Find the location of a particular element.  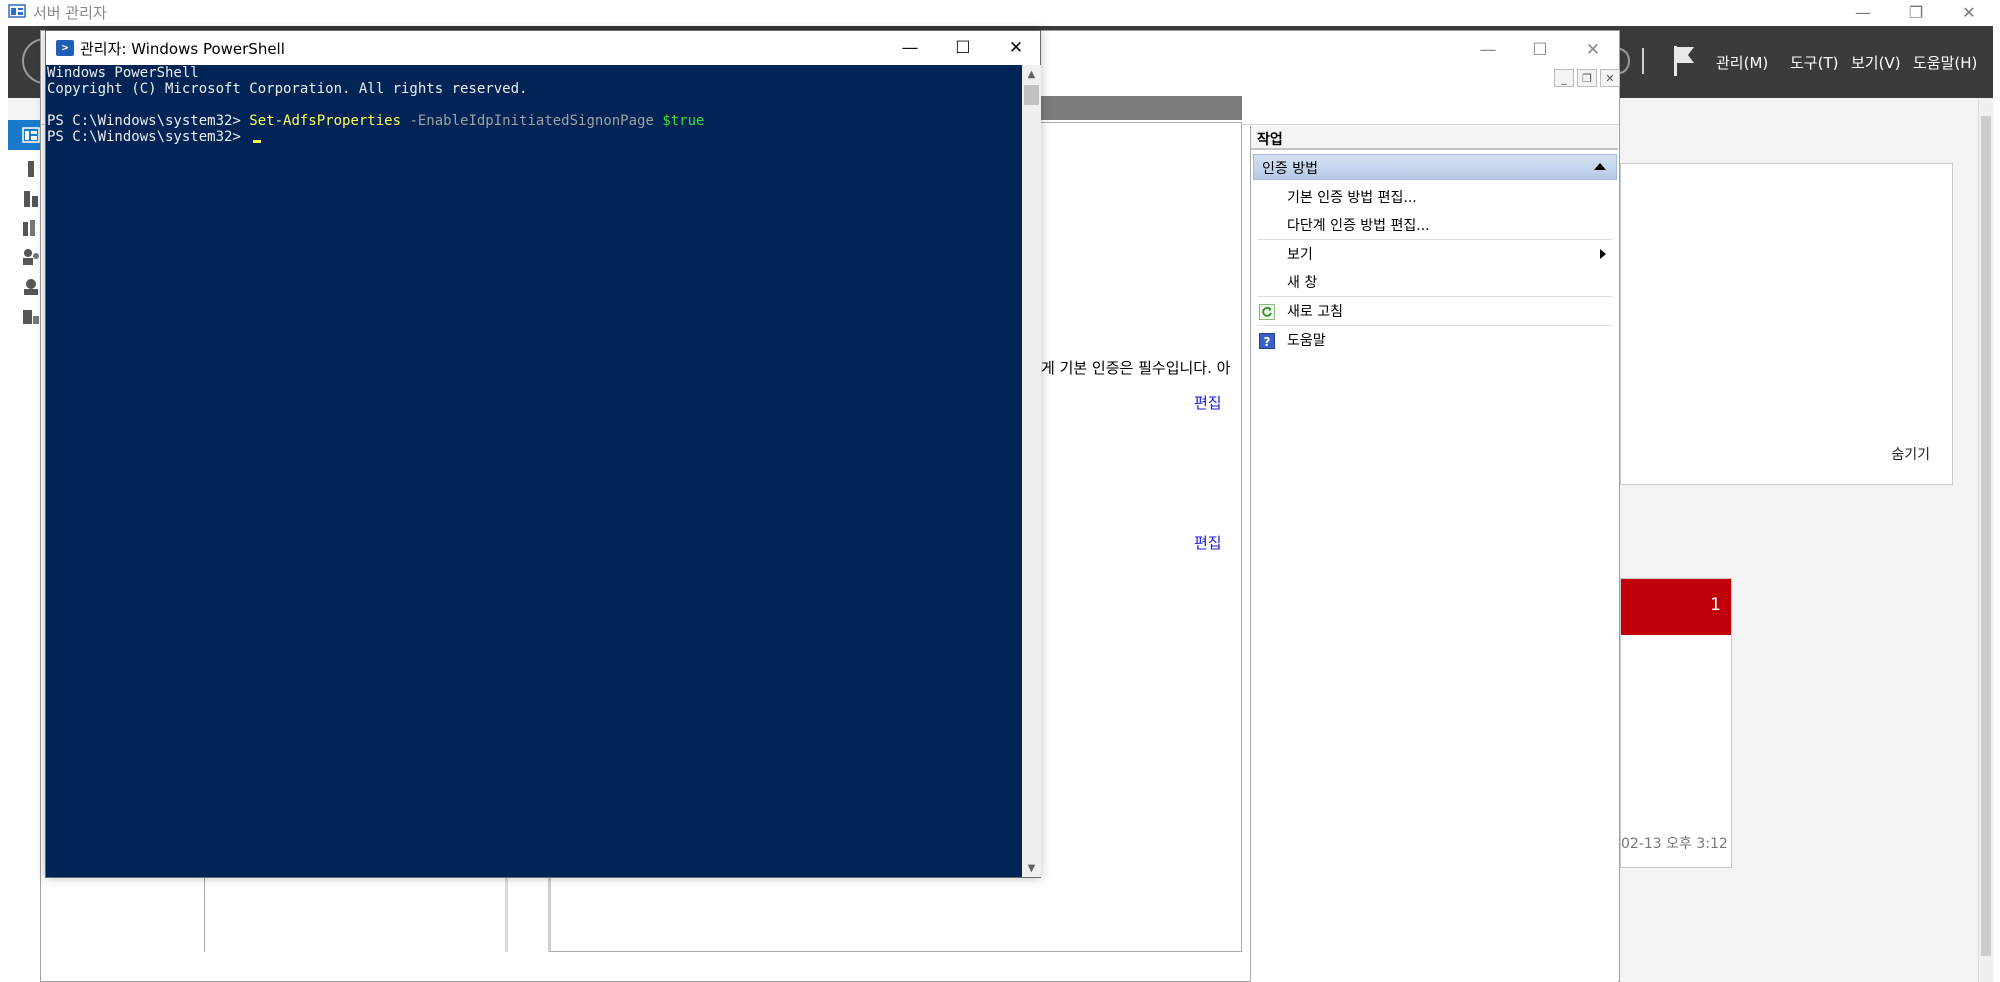

menu-help: 도움말(H) is located at coordinates (1945, 62).